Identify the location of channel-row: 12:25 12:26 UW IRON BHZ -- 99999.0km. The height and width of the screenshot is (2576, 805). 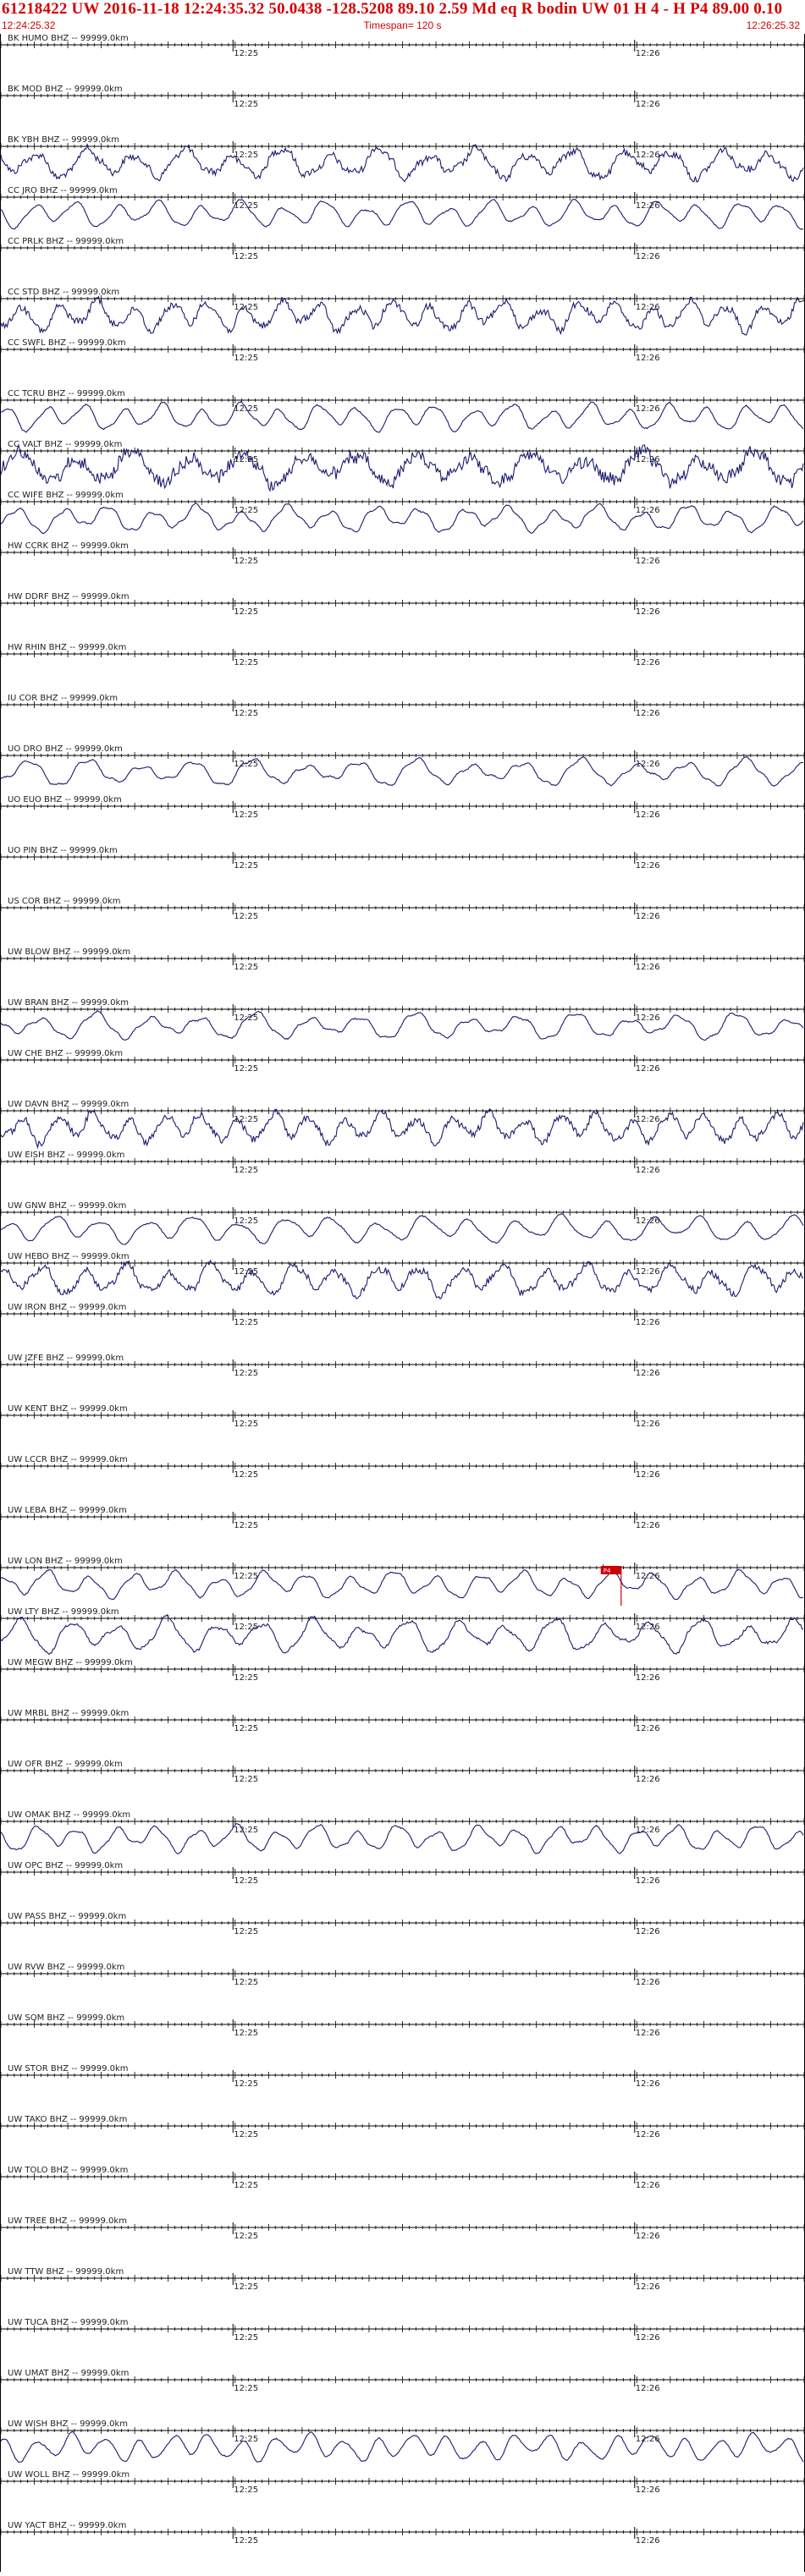
(402, 1315).